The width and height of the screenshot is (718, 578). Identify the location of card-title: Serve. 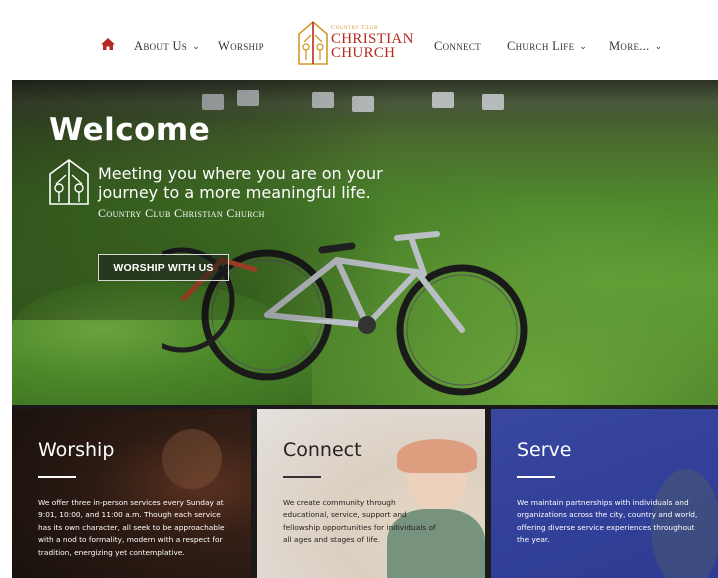
(544, 450).